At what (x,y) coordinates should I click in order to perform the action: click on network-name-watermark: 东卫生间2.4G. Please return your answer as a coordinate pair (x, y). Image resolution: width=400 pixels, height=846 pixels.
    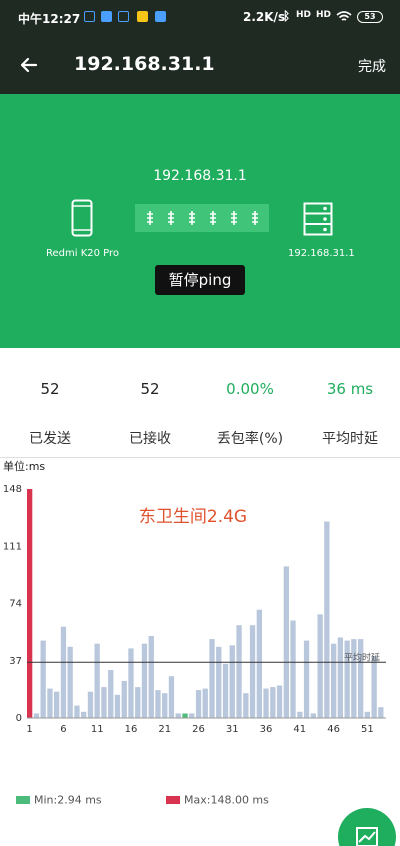
    Looking at the image, I should click on (193, 517).